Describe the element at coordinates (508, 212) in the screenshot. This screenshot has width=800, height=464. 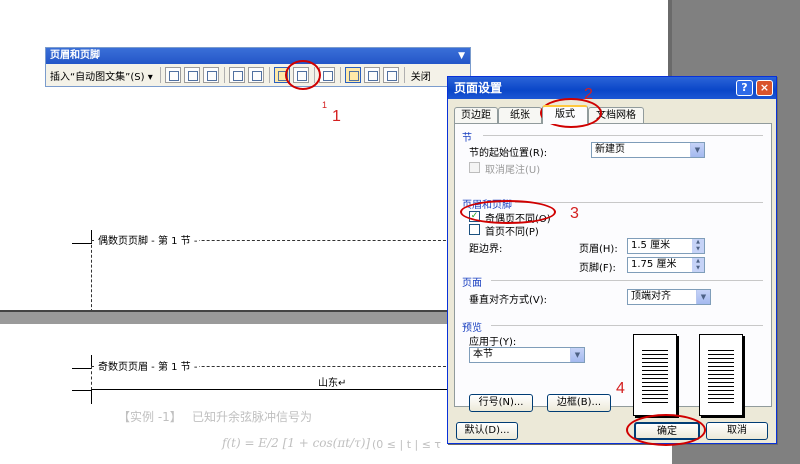
I see `highlight-odd-even-checkbox` at that location.